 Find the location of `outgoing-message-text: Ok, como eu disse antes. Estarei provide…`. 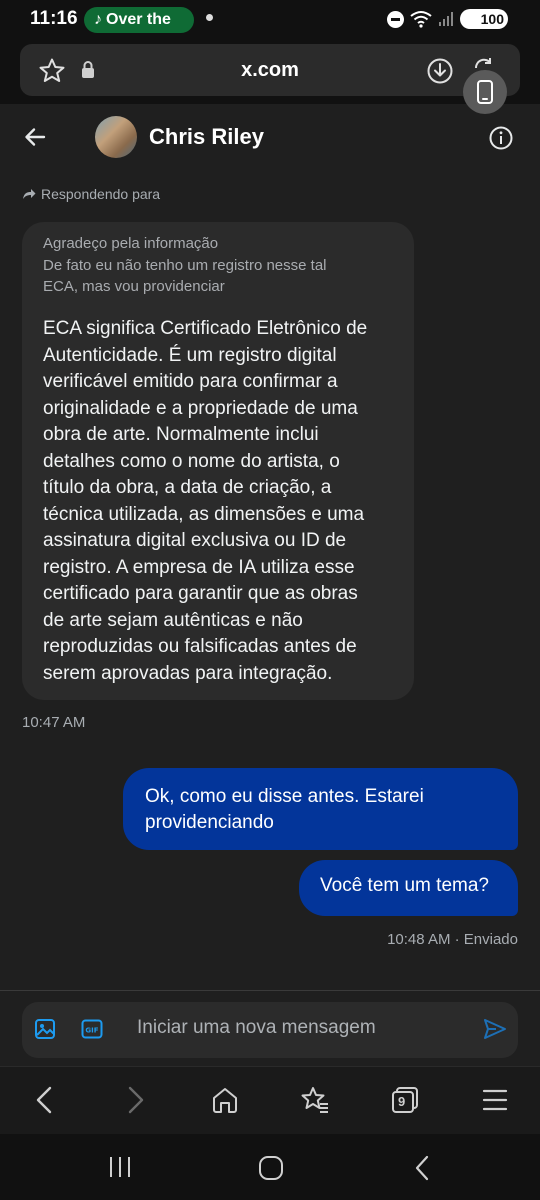

outgoing-message-text: Ok, como eu disse antes. Estarei provide… is located at coordinates (322, 810).